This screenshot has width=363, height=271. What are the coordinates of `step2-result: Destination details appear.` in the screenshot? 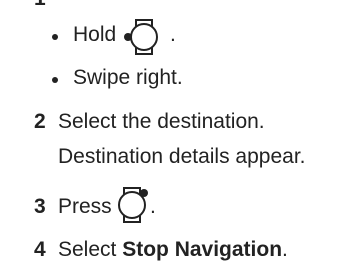 It's located at (182, 156).